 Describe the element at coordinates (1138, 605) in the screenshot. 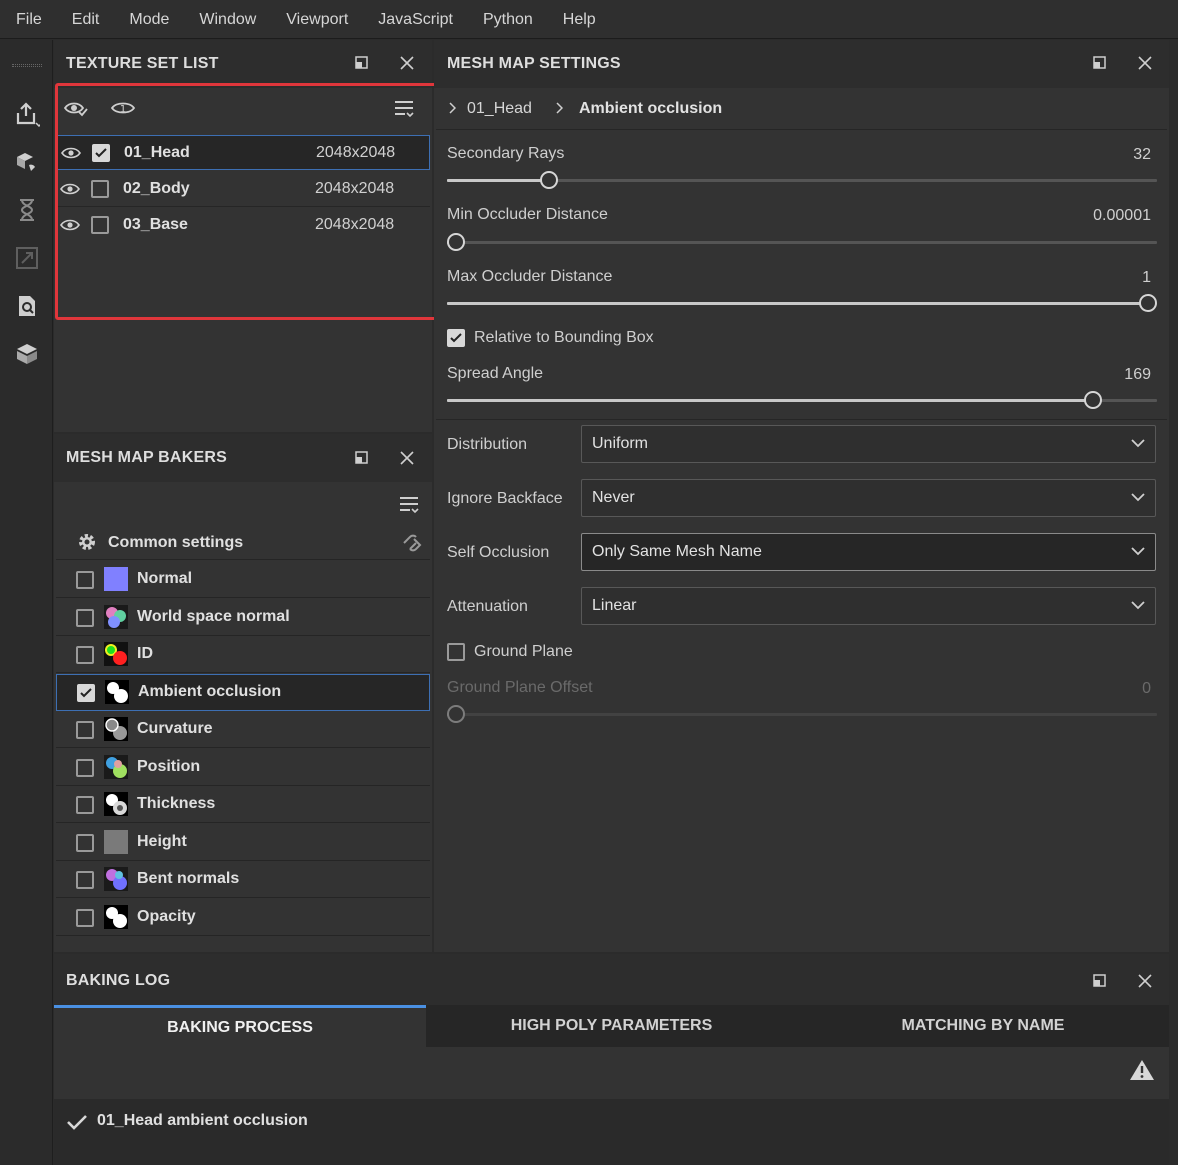

I see `chevron-down-icon` at that location.